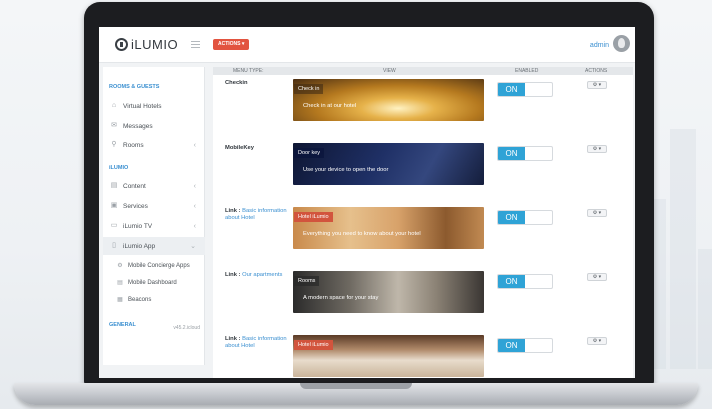  Describe the element at coordinates (527, 71) in the screenshot. I see `column-header-enabled: ENABLED` at that location.